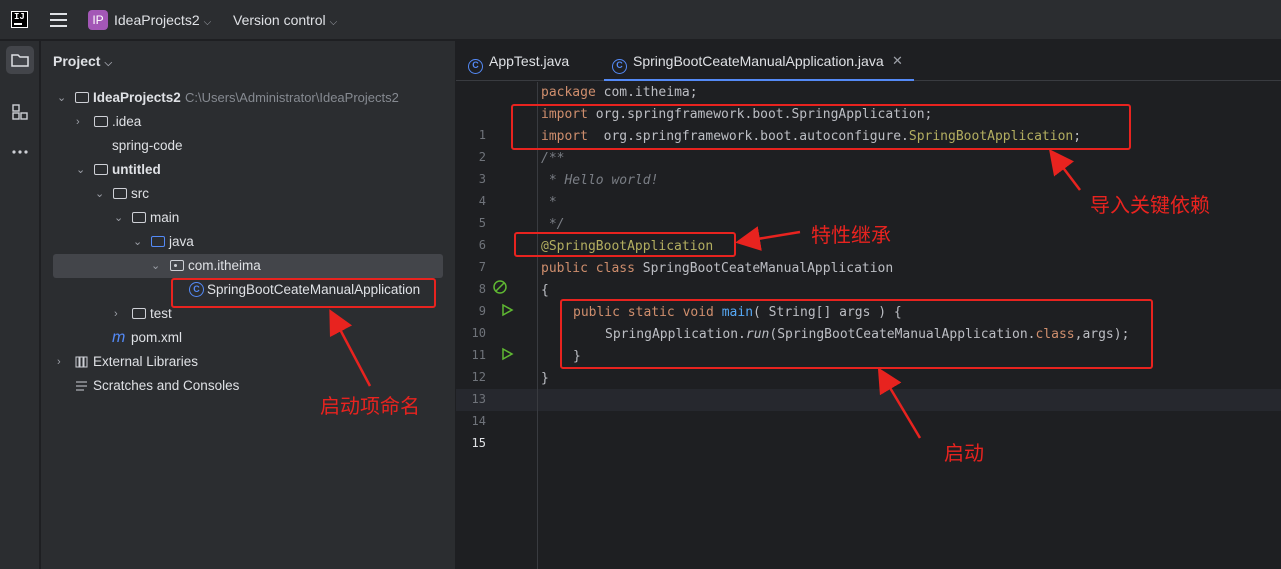 The width and height of the screenshot is (1281, 569). Describe the element at coordinates (482, 157) in the screenshot. I see `line-number: 2` at that location.